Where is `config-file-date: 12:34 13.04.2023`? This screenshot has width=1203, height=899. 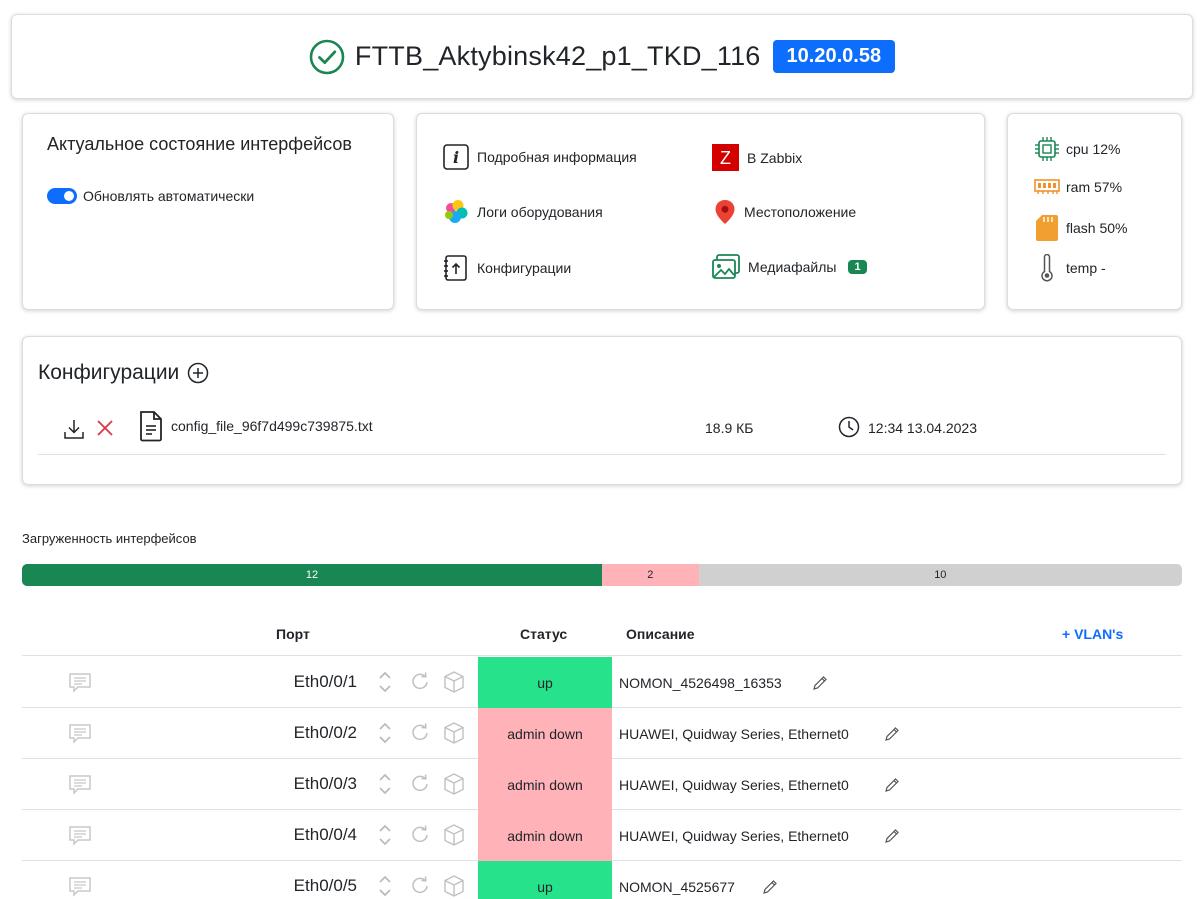
config-file-date: 12:34 13.04.2023 is located at coordinates (922, 428).